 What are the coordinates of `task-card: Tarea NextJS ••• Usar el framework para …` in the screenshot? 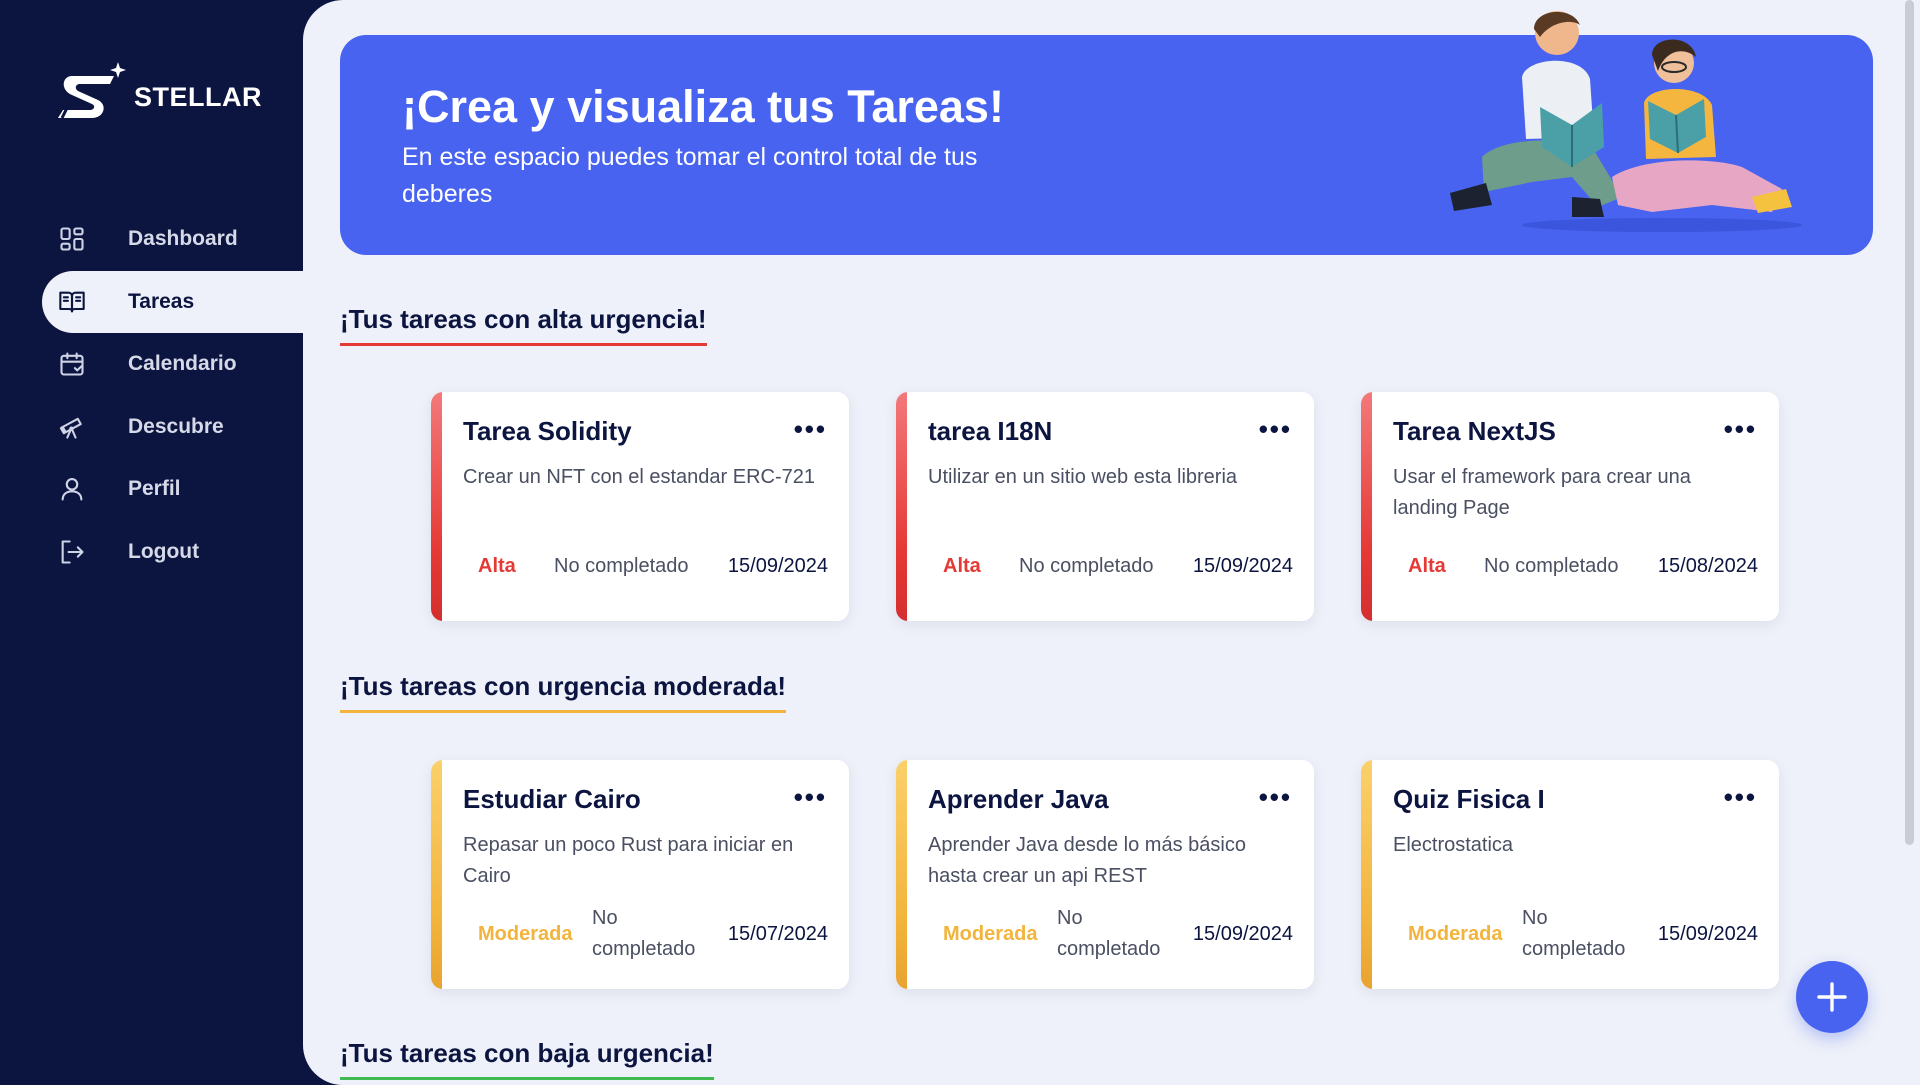 It's located at (1570, 506).